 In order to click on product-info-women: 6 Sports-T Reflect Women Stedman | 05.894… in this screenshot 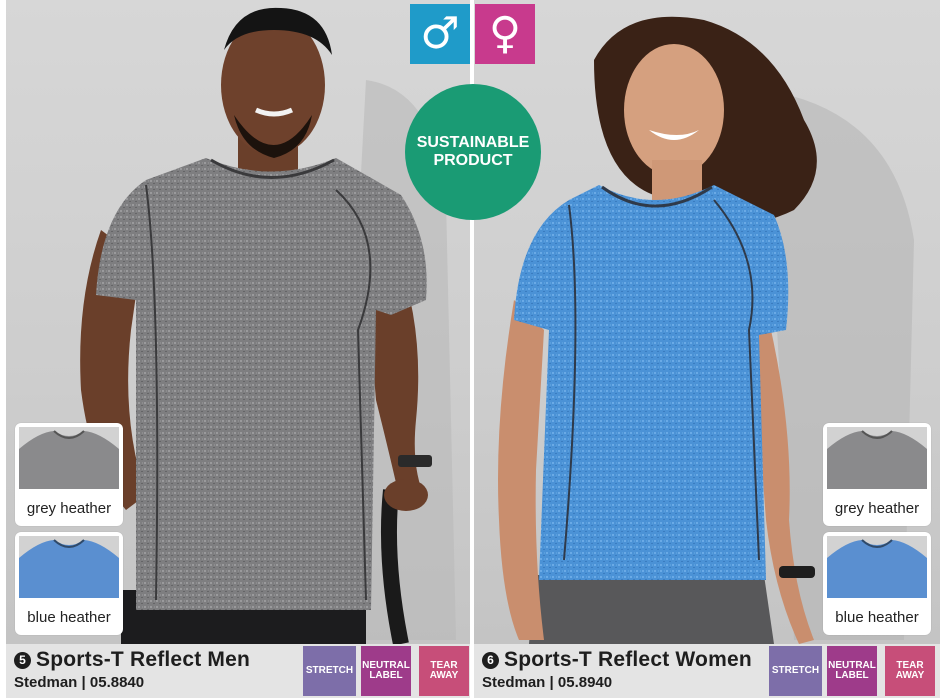, I will do `click(707, 671)`.